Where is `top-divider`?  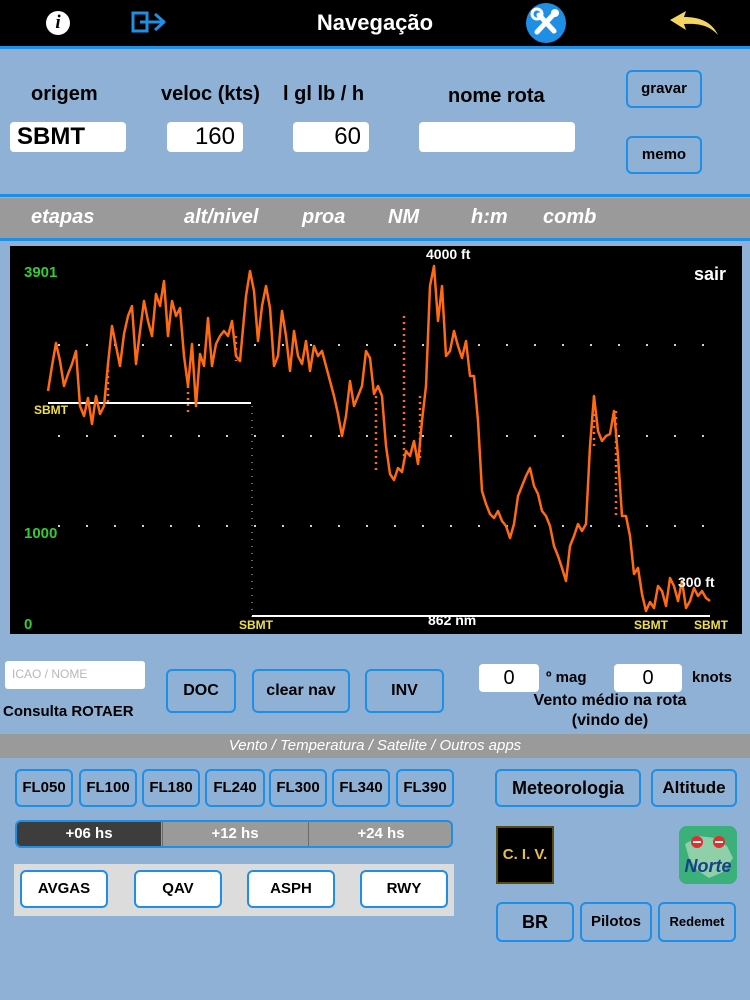
top-divider is located at coordinates (375, 47).